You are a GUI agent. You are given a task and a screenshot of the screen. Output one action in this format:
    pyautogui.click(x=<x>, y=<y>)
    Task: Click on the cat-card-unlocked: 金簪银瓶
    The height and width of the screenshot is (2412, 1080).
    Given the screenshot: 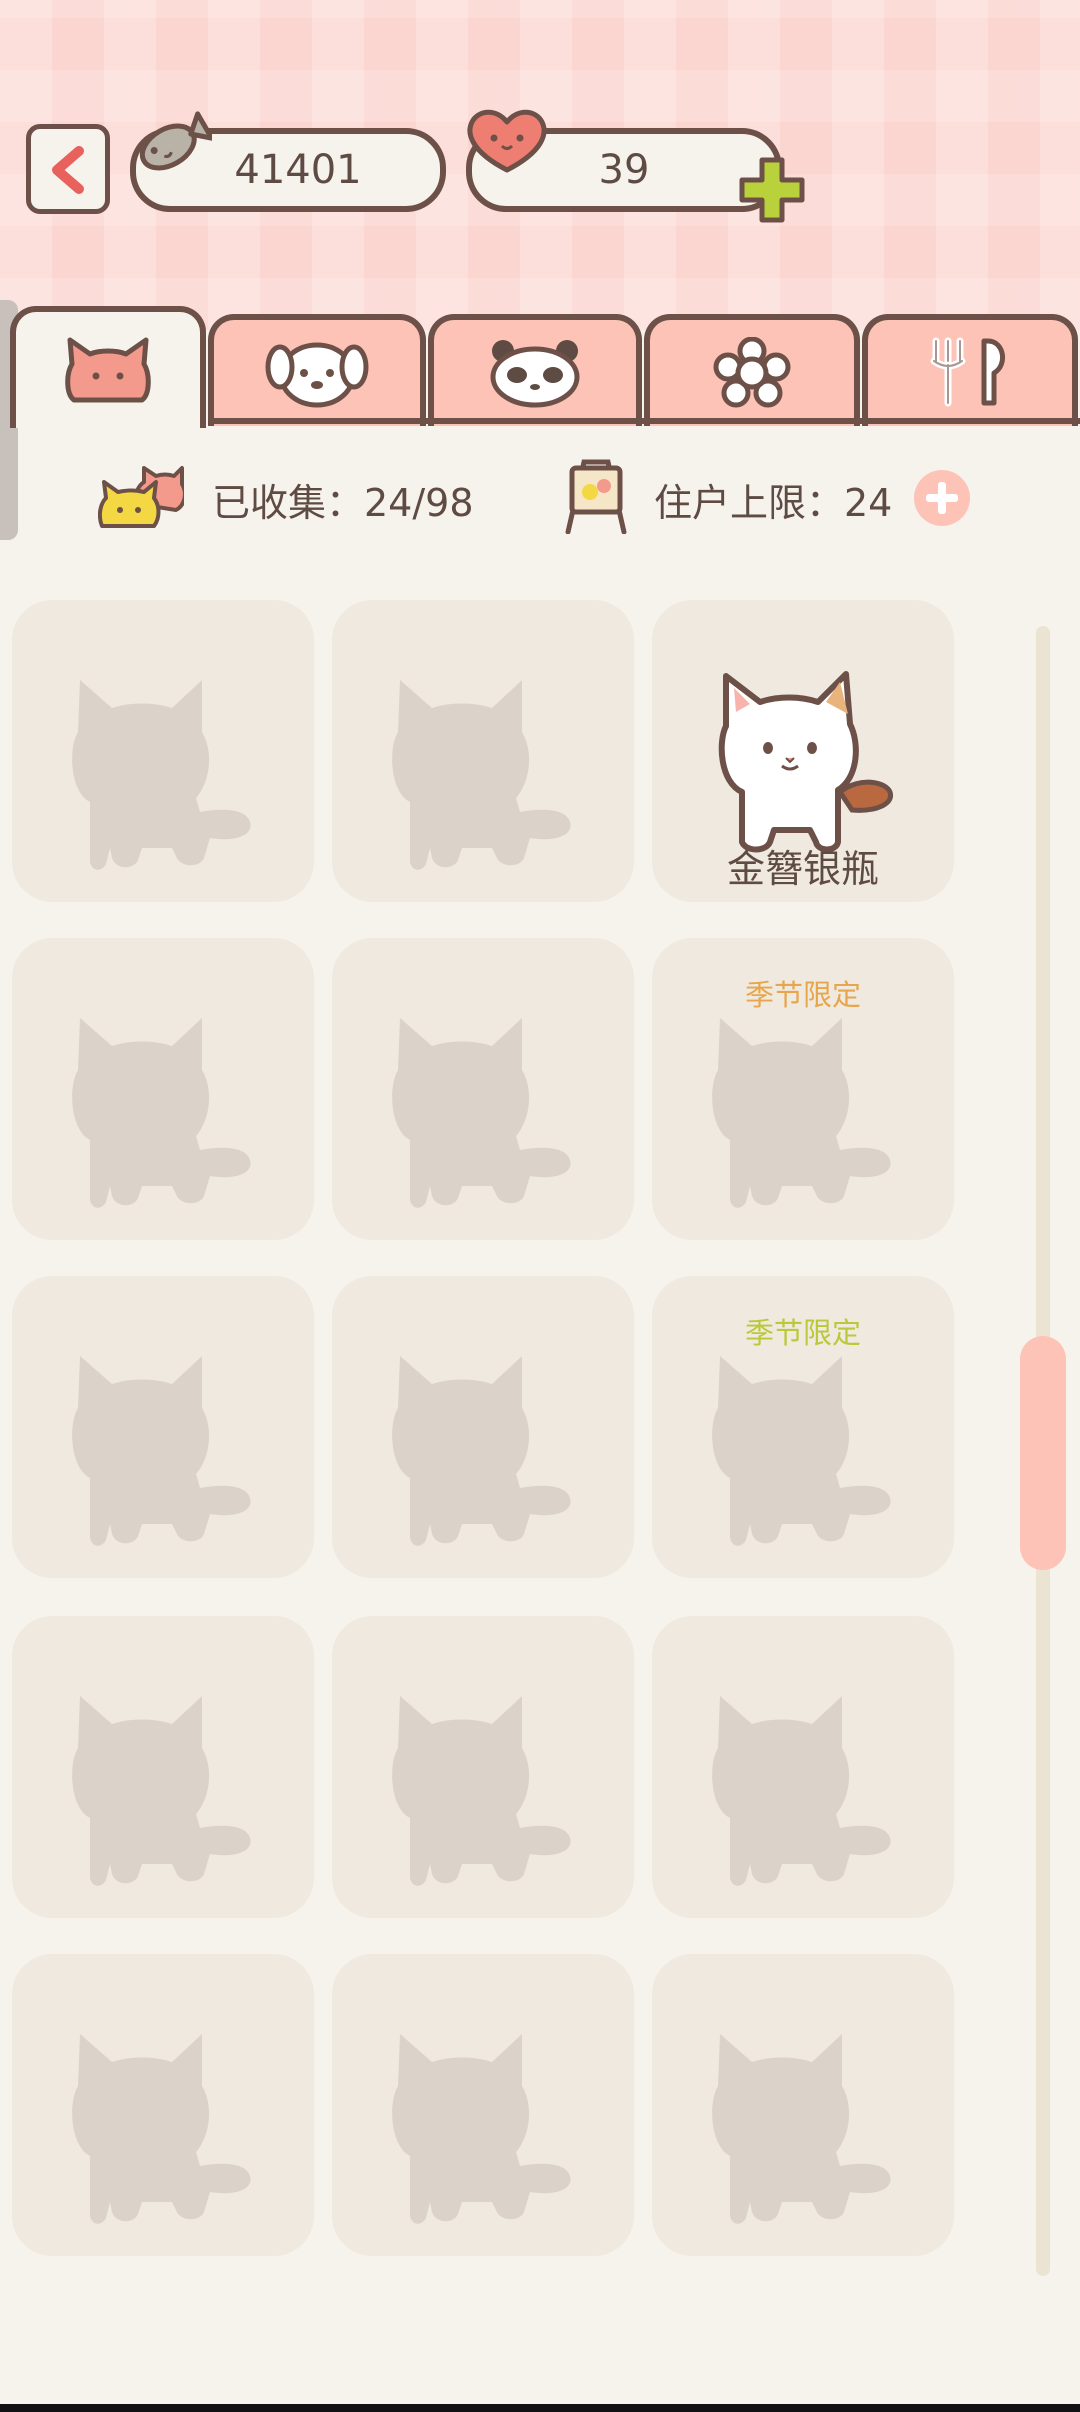 What is the action you would take?
    pyautogui.click(x=803, y=751)
    